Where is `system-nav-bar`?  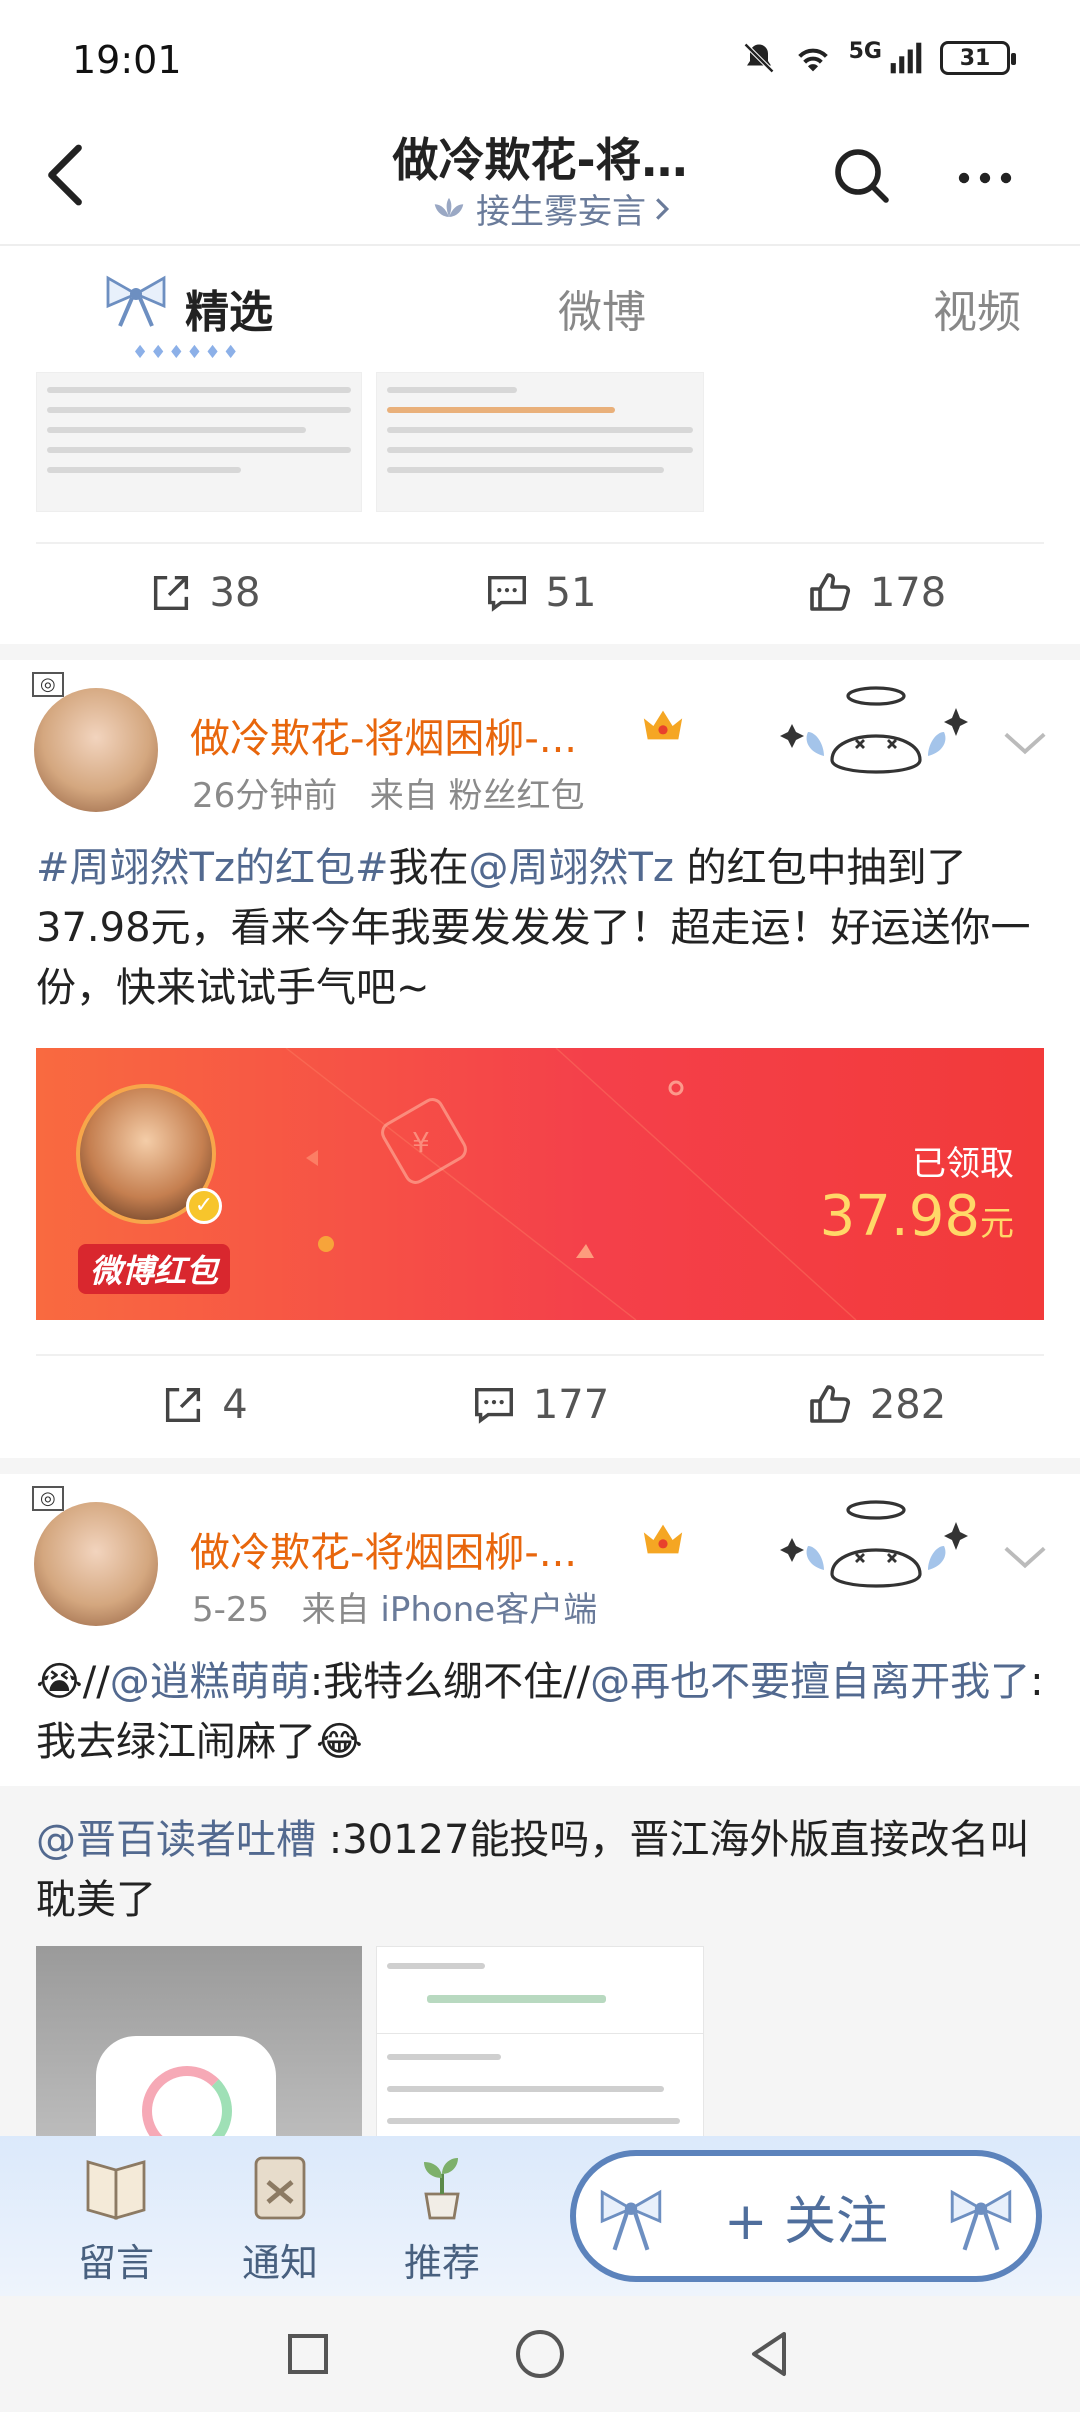
system-nav-bar is located at coordinates (540, 2354).